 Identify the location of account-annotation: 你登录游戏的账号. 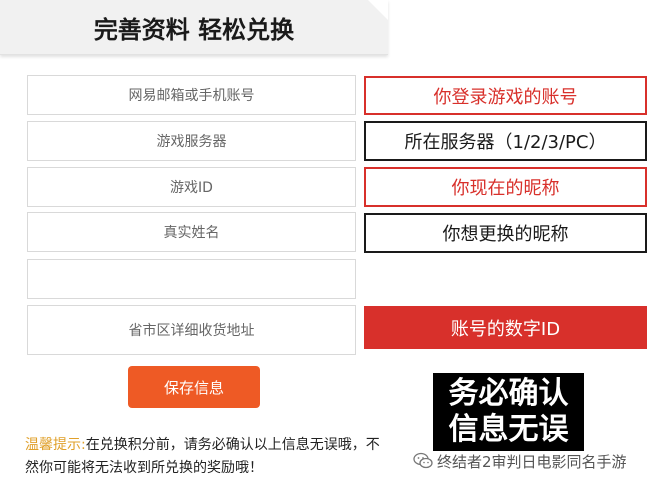
(505, 95).